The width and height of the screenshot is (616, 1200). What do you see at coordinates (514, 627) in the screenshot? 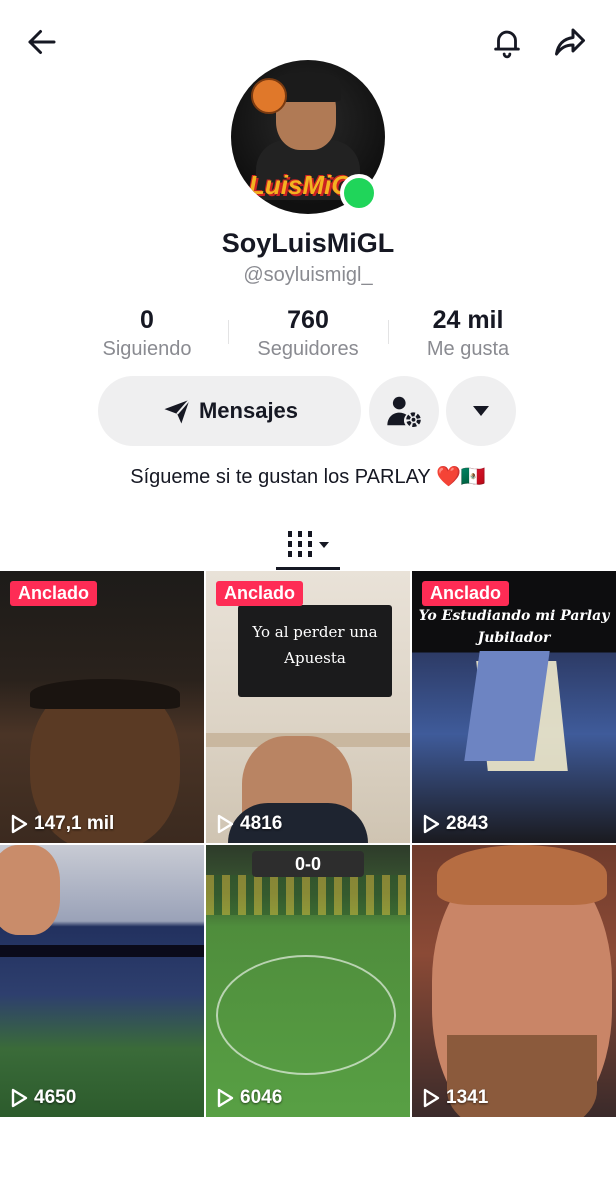
I see `video-caption: Yo Estudiando mi Parlay Jubilador` at bounding box center [514, 627].